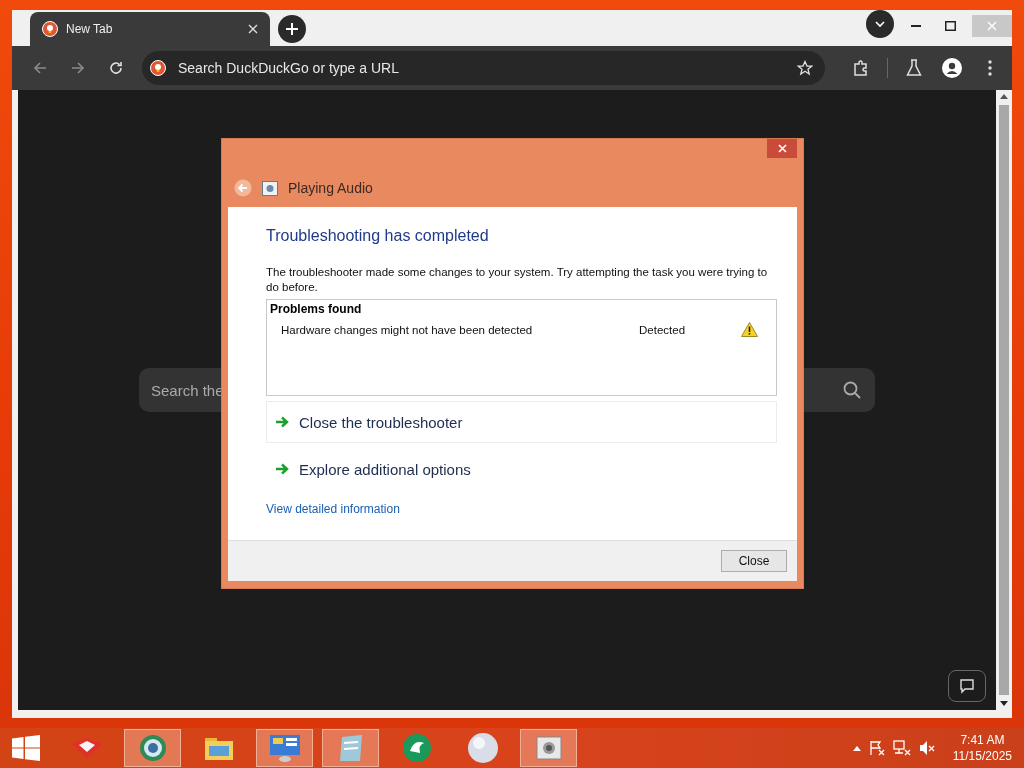  I want to click on clock: 7:41 AM 11/15/2025, so click(982, 748).